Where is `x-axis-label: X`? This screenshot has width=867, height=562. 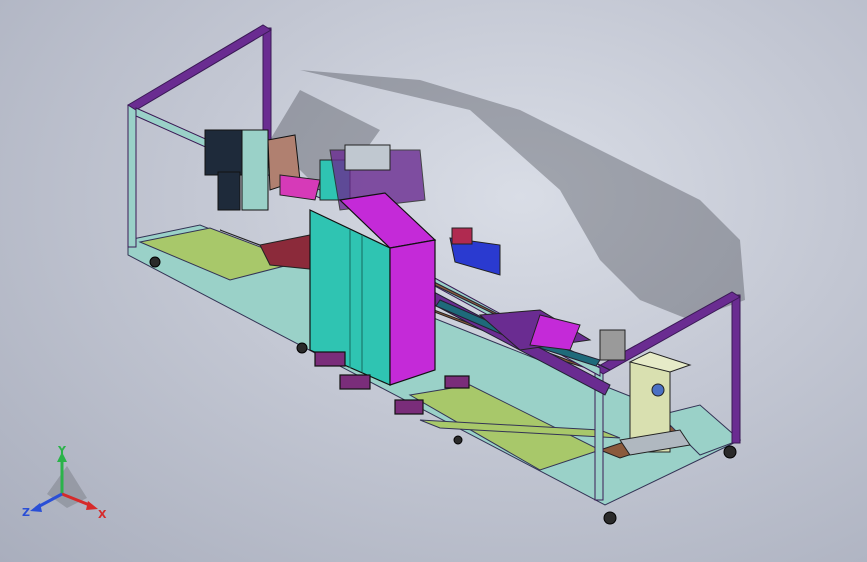 x-axis-label: X is located at coordinates (102, 514).